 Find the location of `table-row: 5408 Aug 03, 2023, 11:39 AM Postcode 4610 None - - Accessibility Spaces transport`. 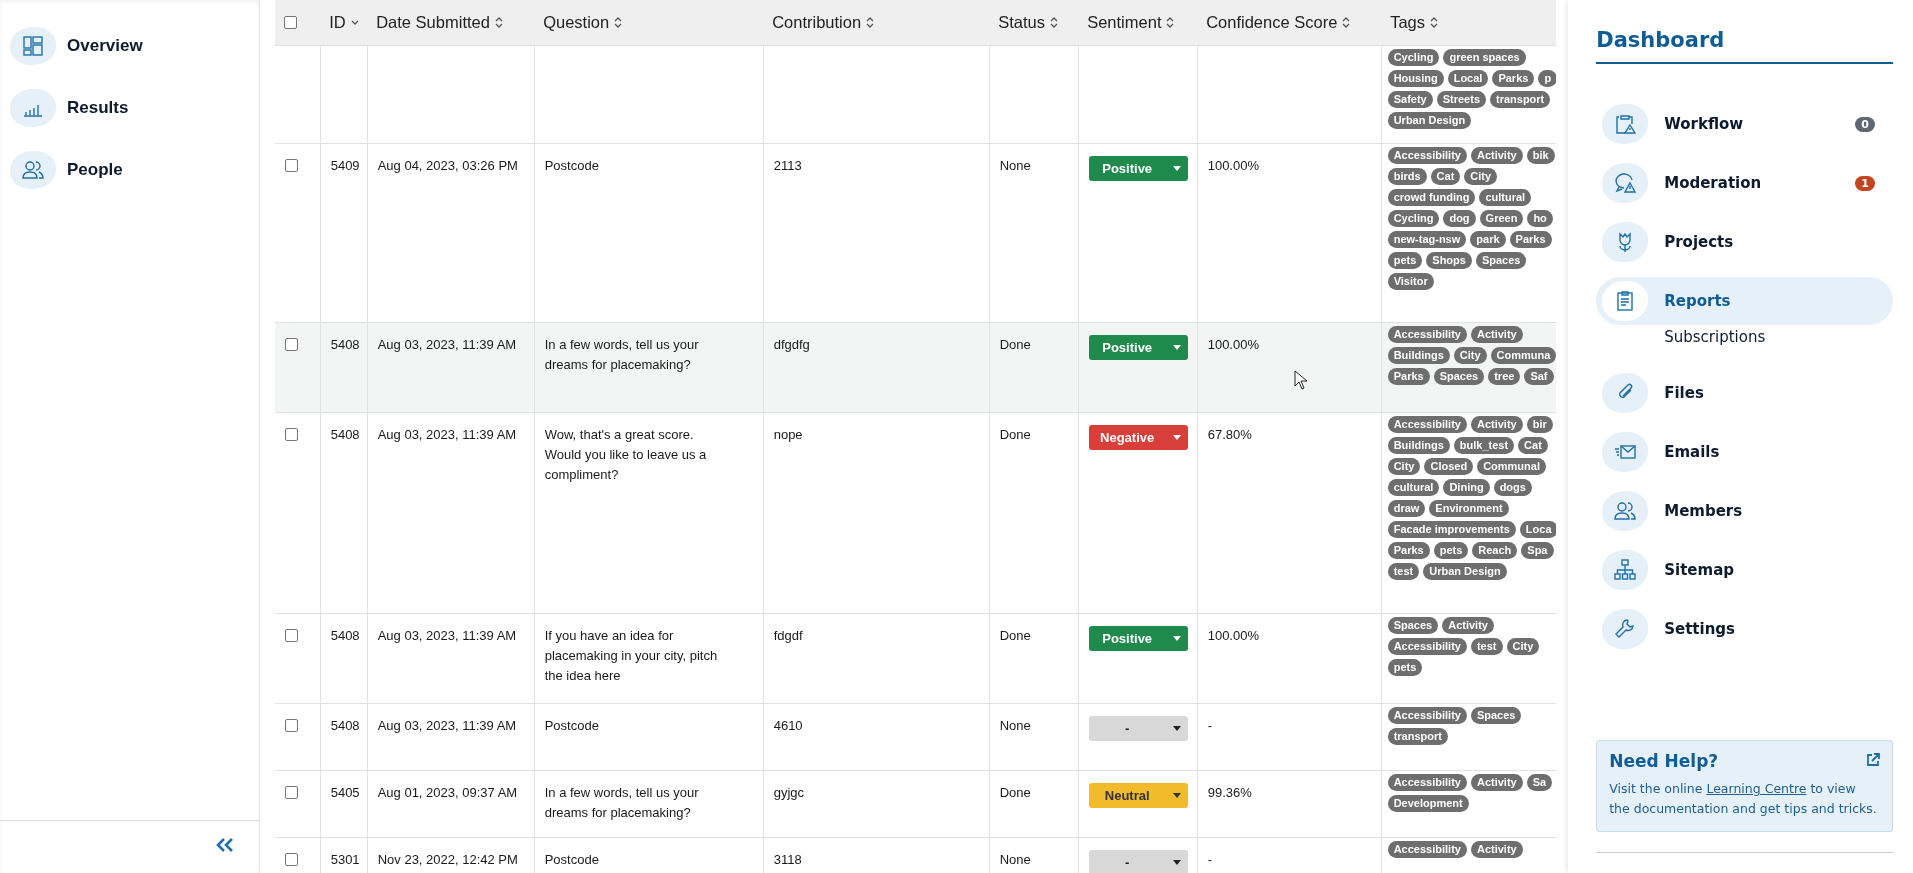

table-row: 5408 Aug 03, 2023, 11:39 AM Postcode 4610 None - - Accessibility Spaces transport is located at coordinates (916, 737).